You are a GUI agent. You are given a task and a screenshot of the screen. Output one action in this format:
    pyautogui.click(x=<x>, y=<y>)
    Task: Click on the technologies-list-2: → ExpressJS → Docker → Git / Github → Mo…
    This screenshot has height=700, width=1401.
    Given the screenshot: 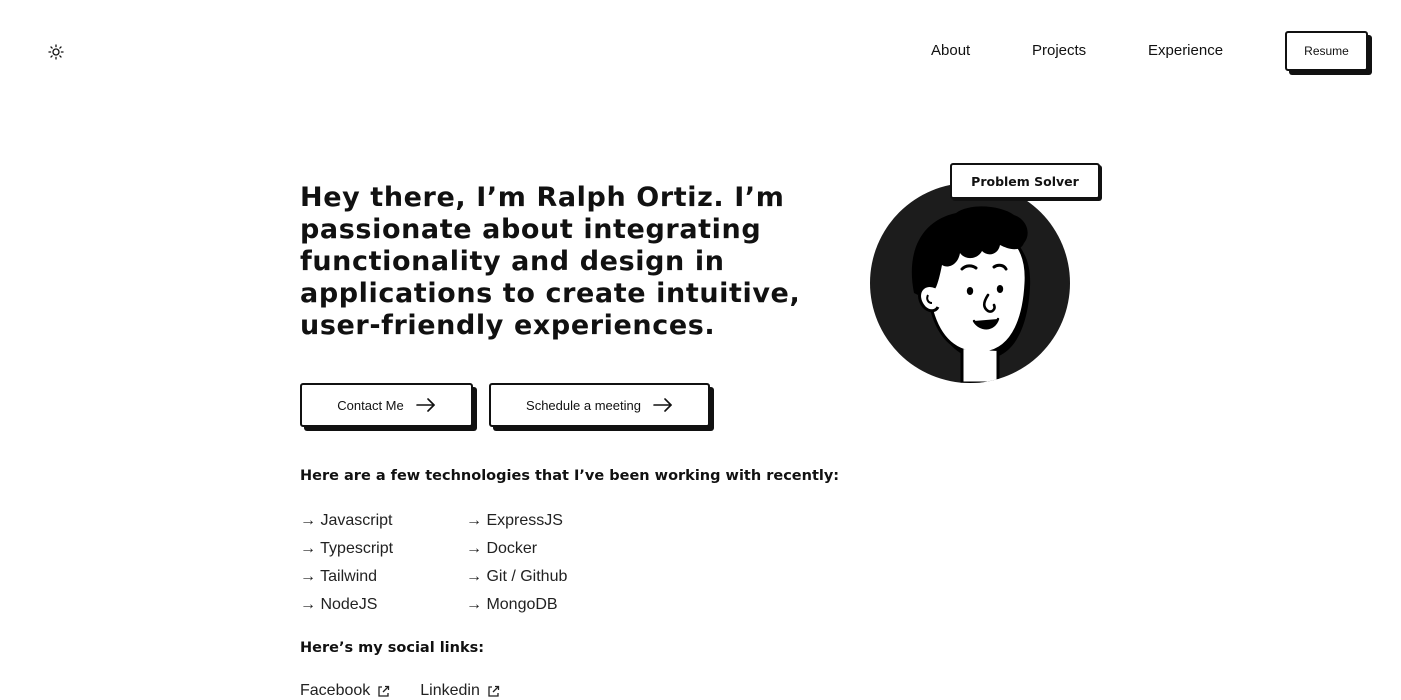 What is the action you would take?
    pyautogui.click(x=516, y=566)
    